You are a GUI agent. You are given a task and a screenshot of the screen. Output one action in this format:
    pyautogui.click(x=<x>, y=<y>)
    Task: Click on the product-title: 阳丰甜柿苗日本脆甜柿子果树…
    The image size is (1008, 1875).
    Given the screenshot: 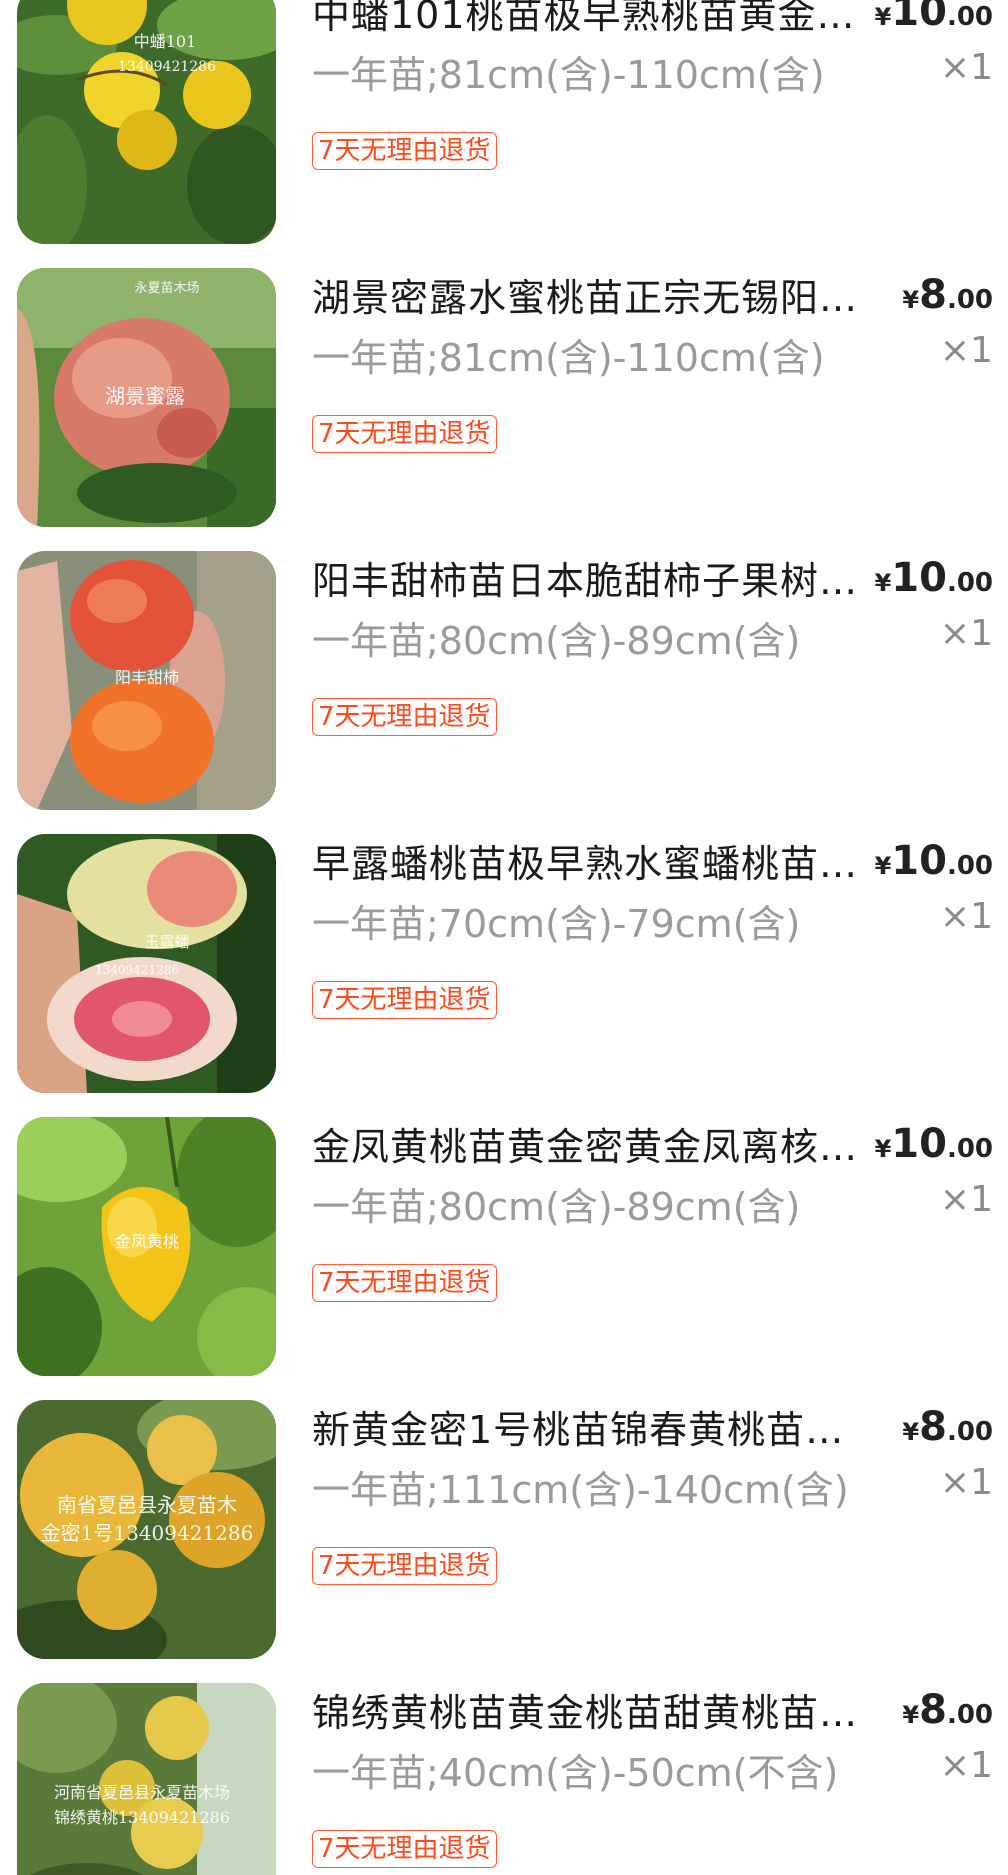 What is the action you would take?
    pyautogui.click(x=592, y=581)
    